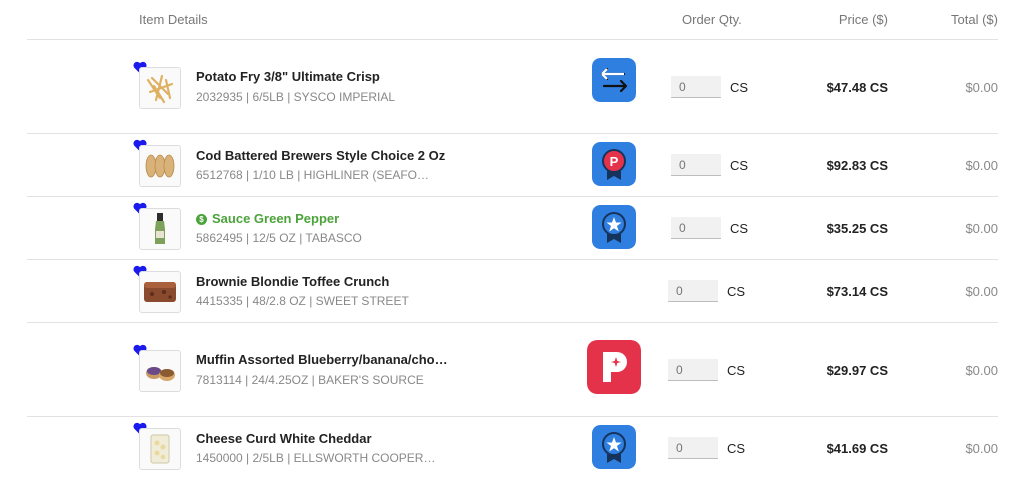 The image size is (1024, 484). I want to click on header-item-details: Item Details, so click(173, 19).